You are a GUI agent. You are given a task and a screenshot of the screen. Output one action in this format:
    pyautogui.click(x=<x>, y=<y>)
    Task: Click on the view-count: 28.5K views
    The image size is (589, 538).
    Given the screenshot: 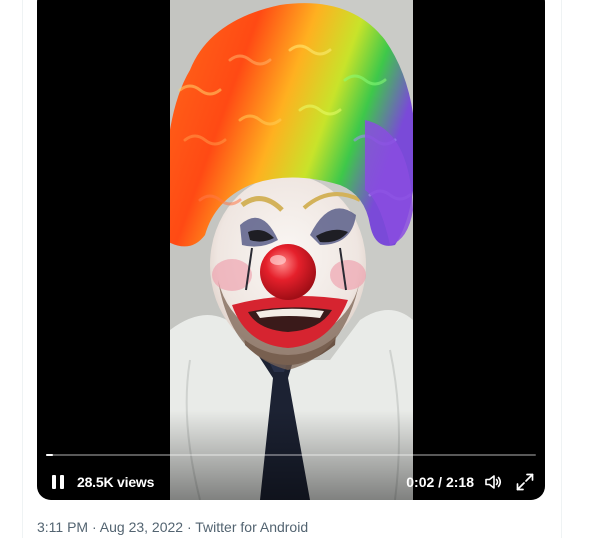 What is the action you would take?
    pyautogui.click(x=116, y=482)
    